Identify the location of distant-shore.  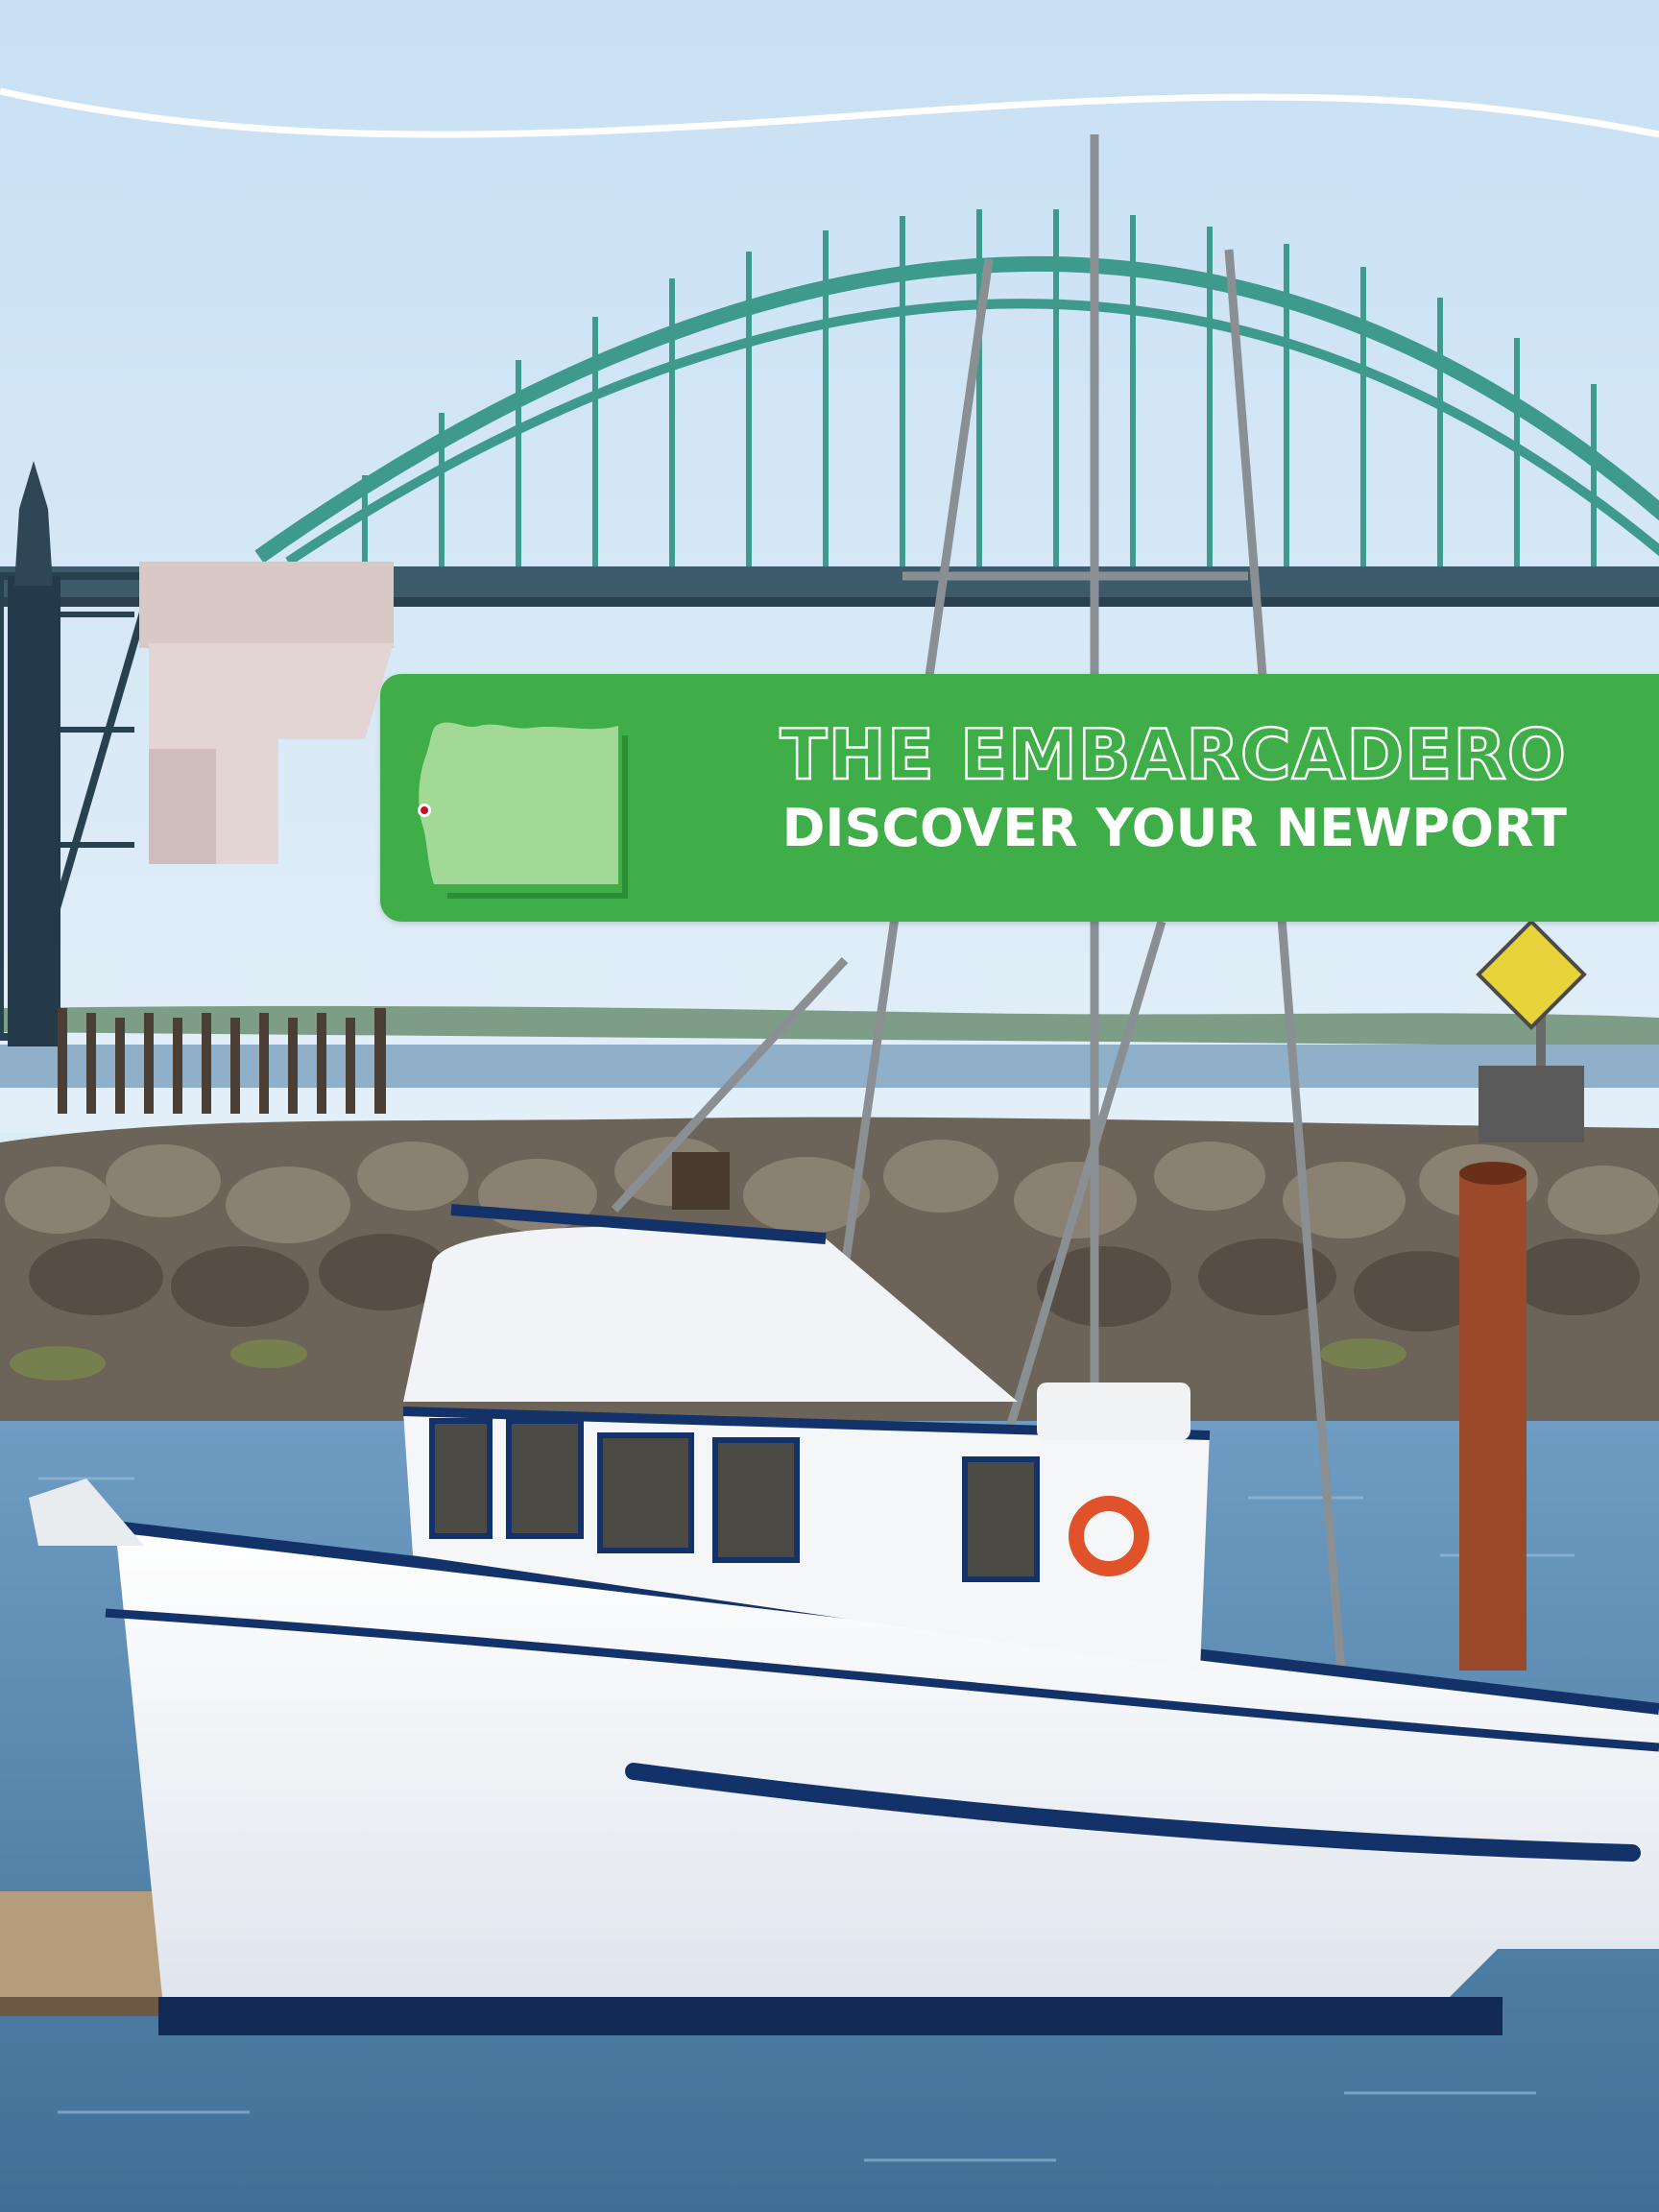
(829, 1046).